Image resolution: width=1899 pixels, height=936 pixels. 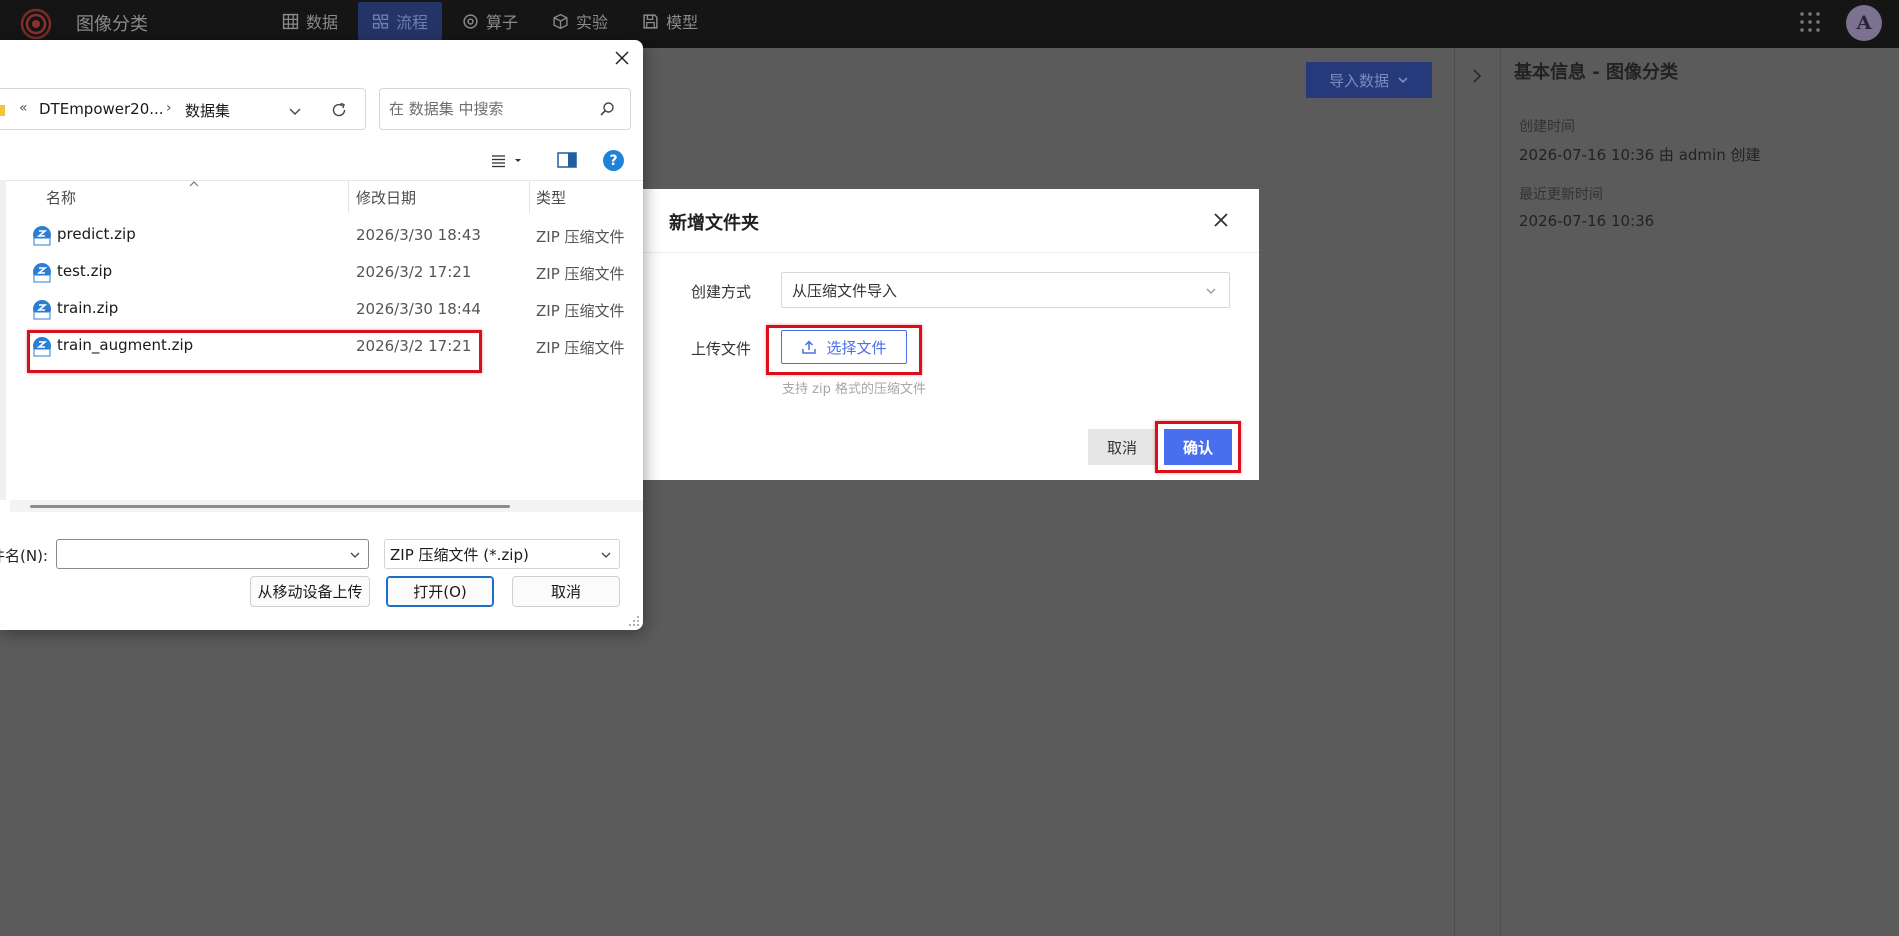 What do you see at coordinates (634, 621) in the screenshot?
I see `resize-grip-icon` at bounding box center [634, 621].